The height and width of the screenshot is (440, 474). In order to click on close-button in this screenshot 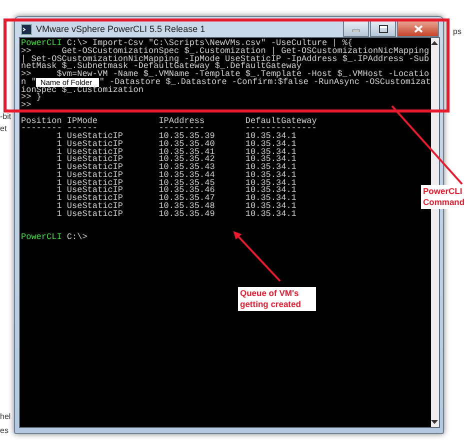, I will do `click(418, 29)`.